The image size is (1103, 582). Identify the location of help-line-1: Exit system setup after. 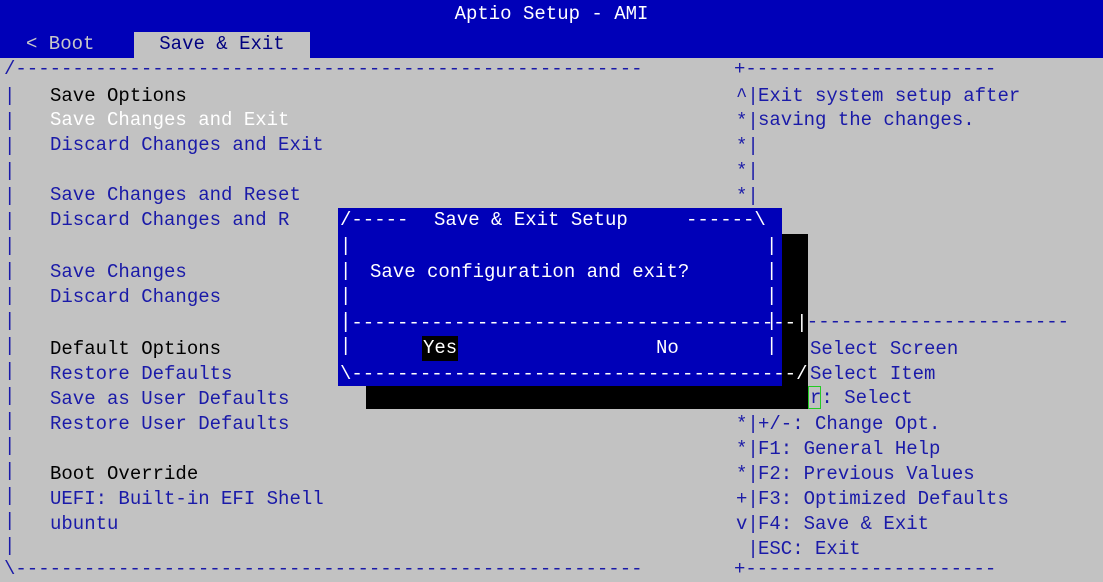
(889, 96).